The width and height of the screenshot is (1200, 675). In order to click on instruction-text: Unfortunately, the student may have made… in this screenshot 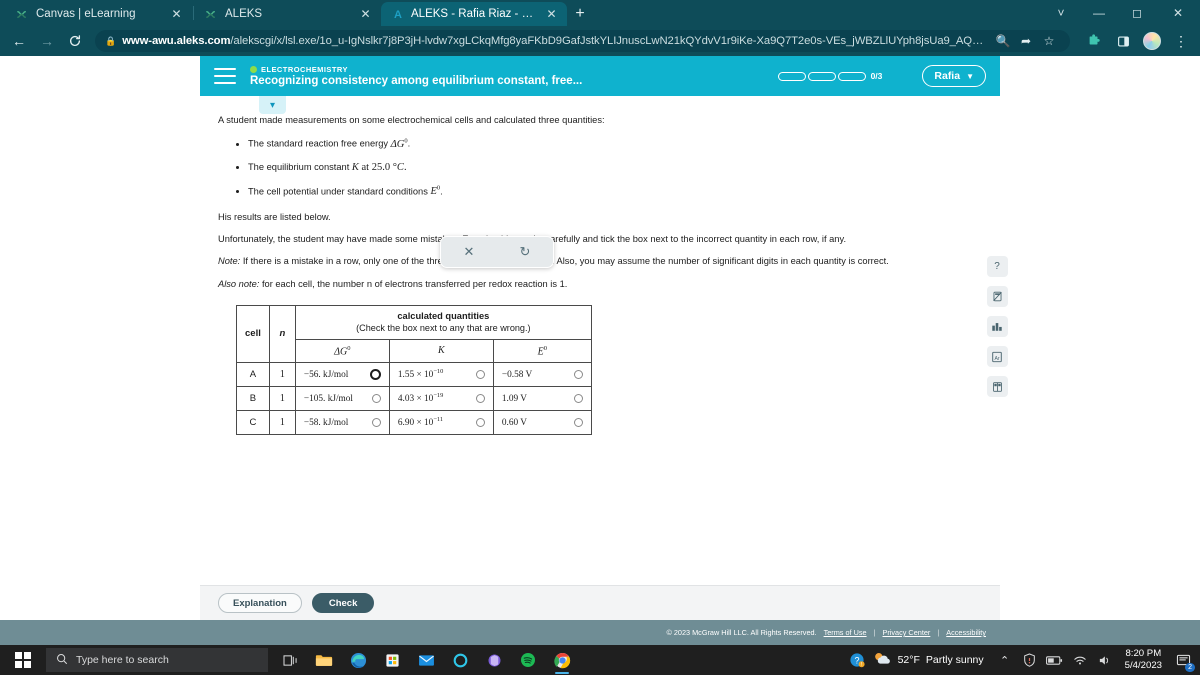, I will do `click(532, 239)`.